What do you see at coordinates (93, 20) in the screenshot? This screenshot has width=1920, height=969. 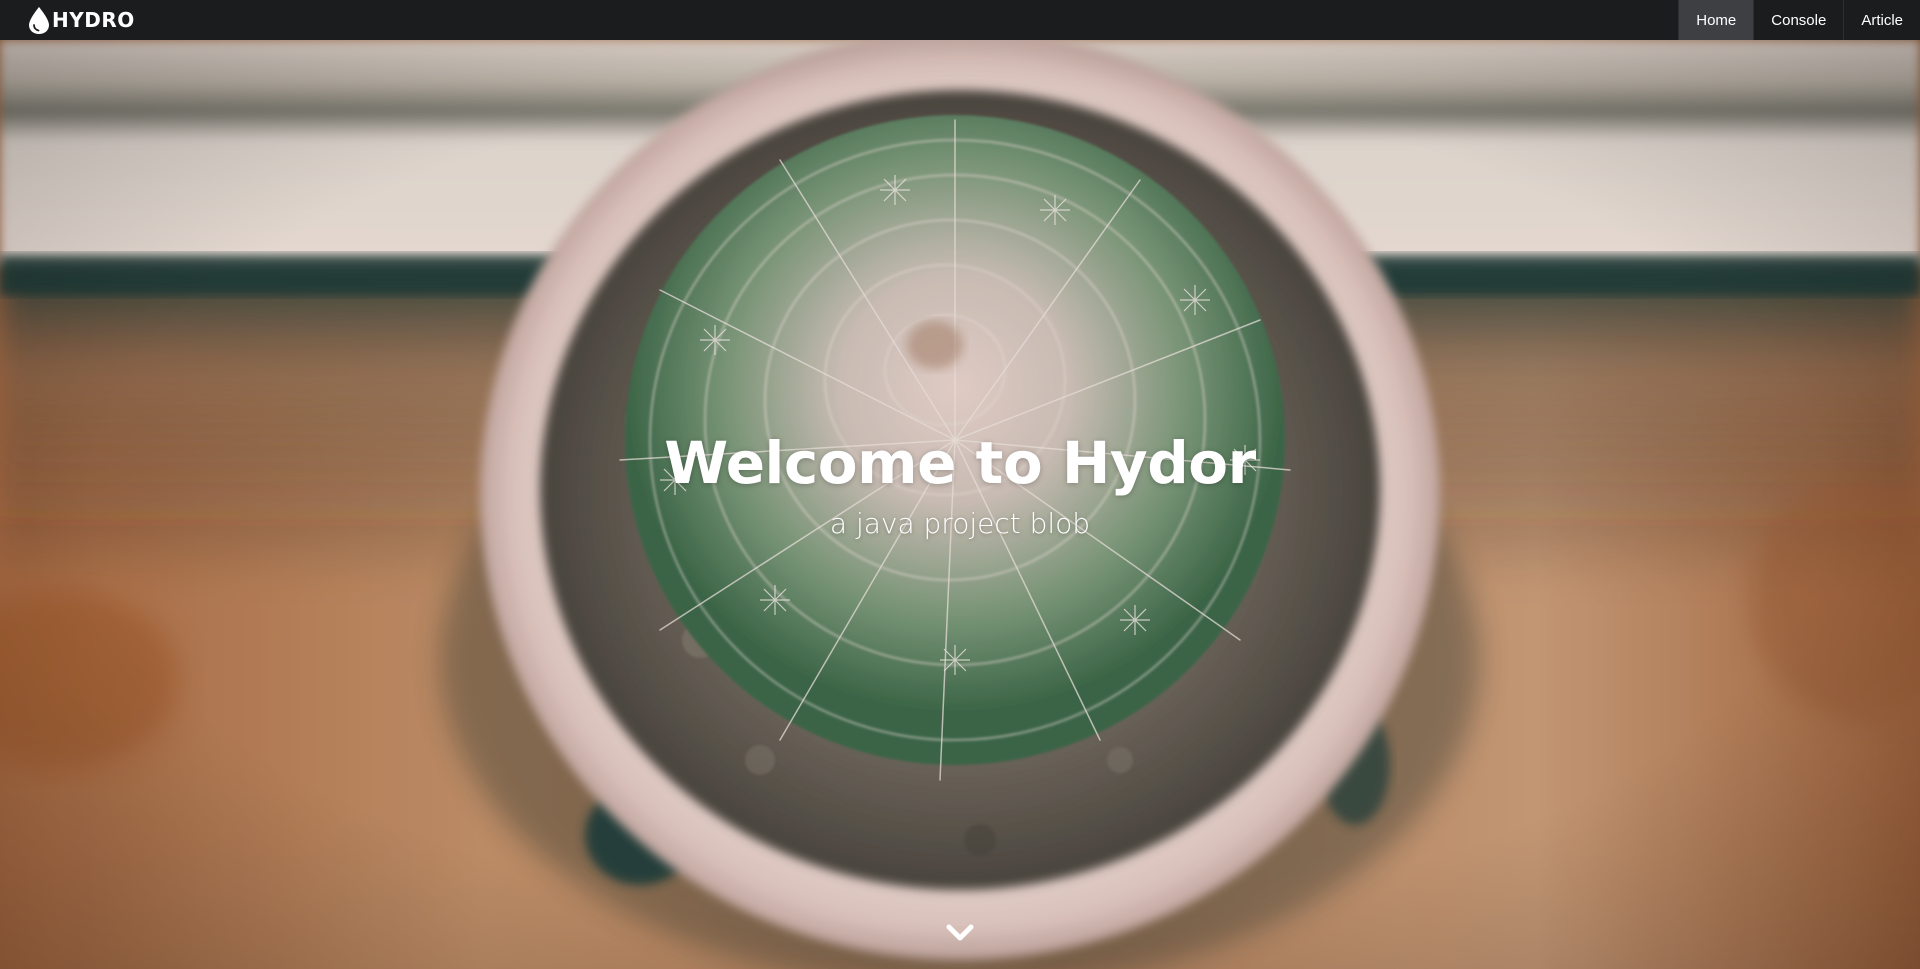 I see `brand-name: HYDRO` at bounding box center [93, 20].